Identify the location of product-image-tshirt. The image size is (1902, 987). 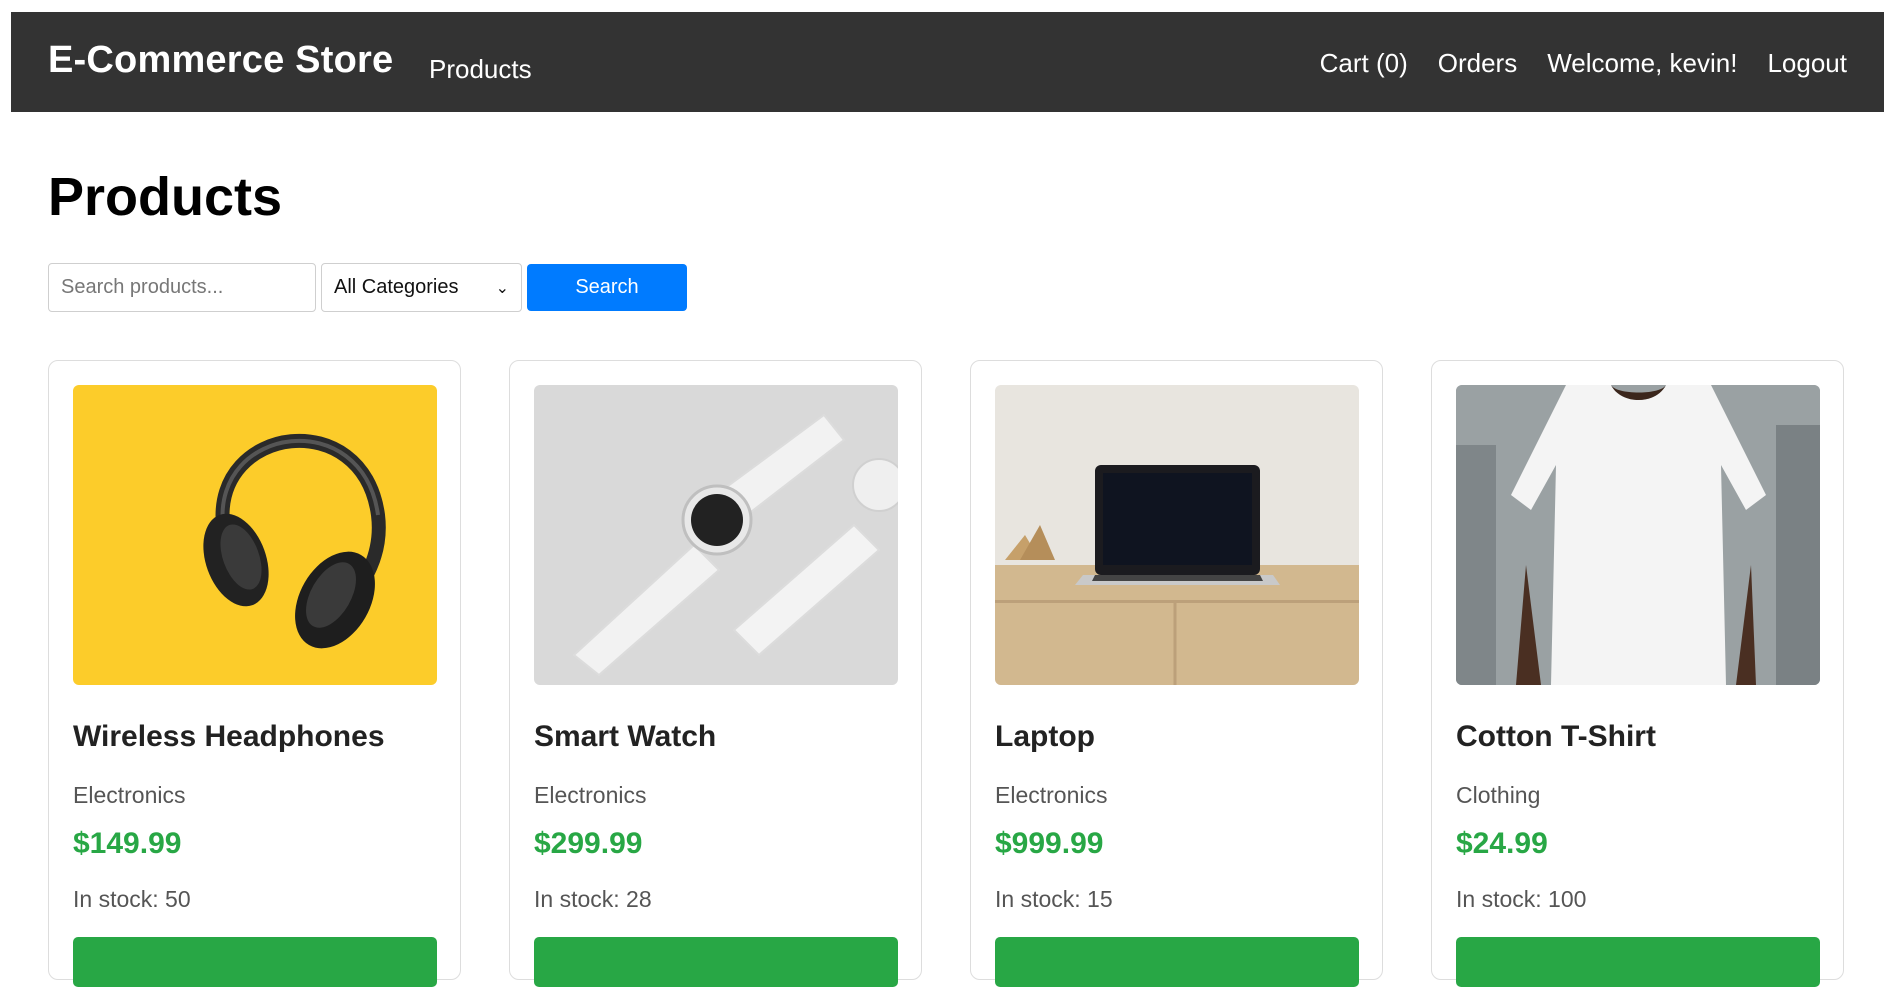
(1638, 535).